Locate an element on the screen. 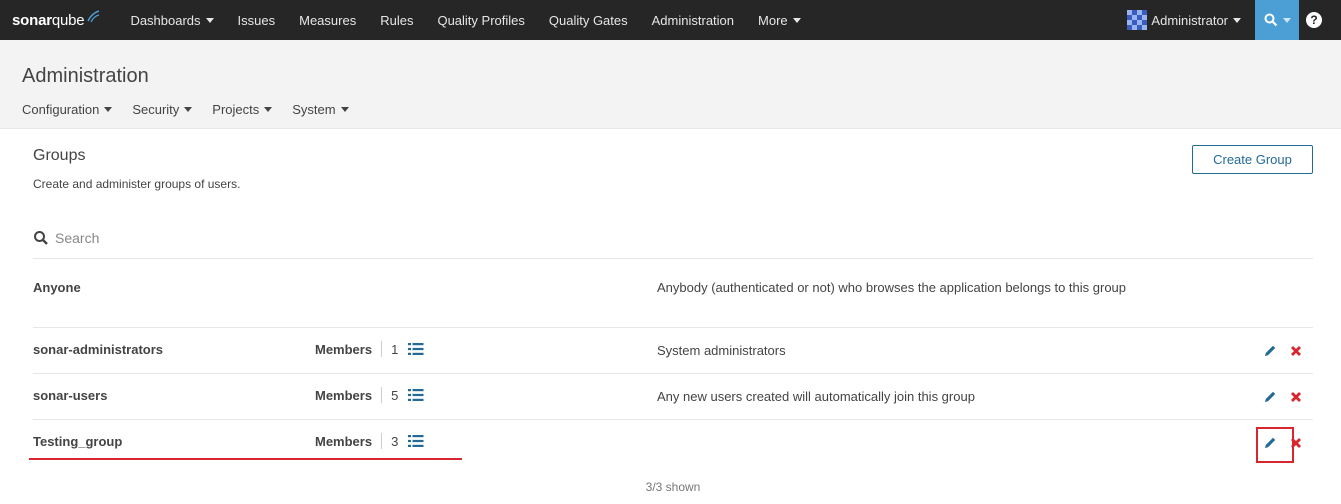  search-input is located at coordinates (255, 237).